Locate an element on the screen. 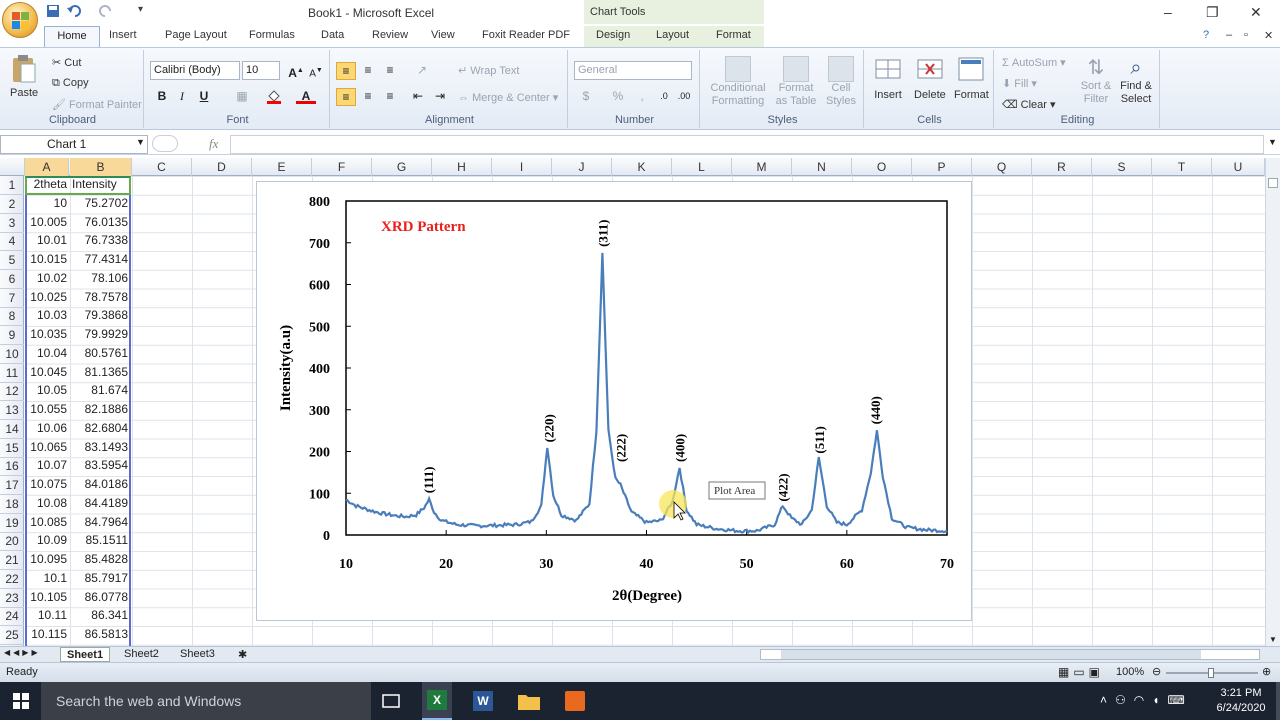 The image size is (1280, 720). row-header: 25 is located at coordinates (12, 635).